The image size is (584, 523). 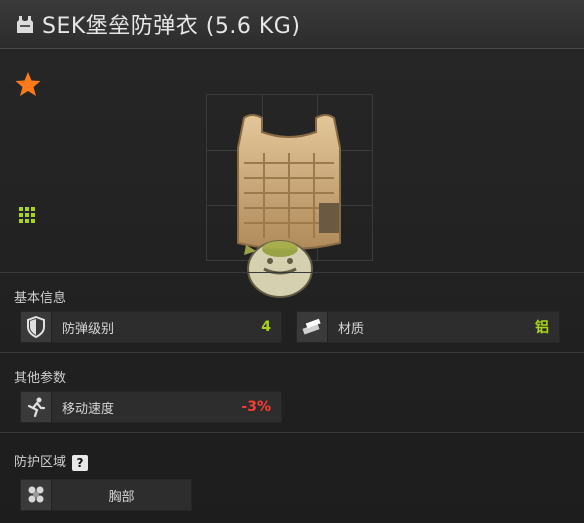 I want to click on title-bar: SEK堡垒防弹衣 (5.6 KG), so click(x=292, y=24).